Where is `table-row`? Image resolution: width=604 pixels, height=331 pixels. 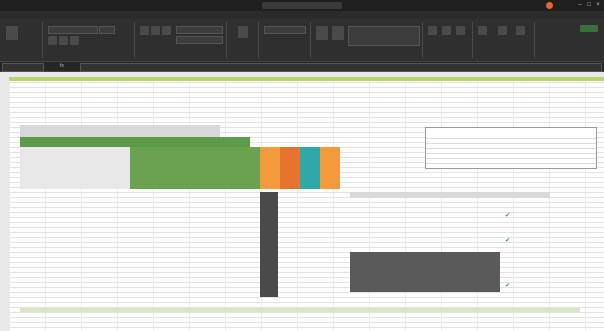 table-row is located at coordinates (511, 161).